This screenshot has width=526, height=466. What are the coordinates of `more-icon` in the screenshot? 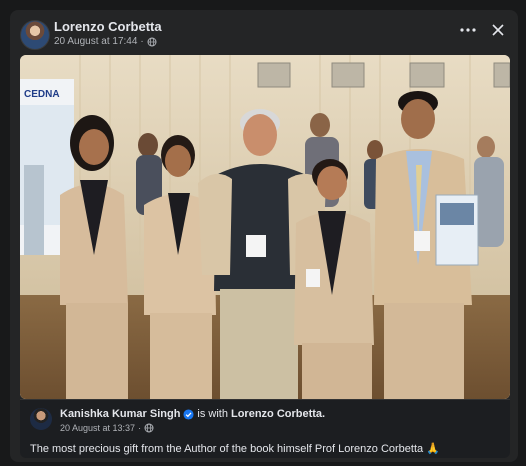 It's located at (468, 30).